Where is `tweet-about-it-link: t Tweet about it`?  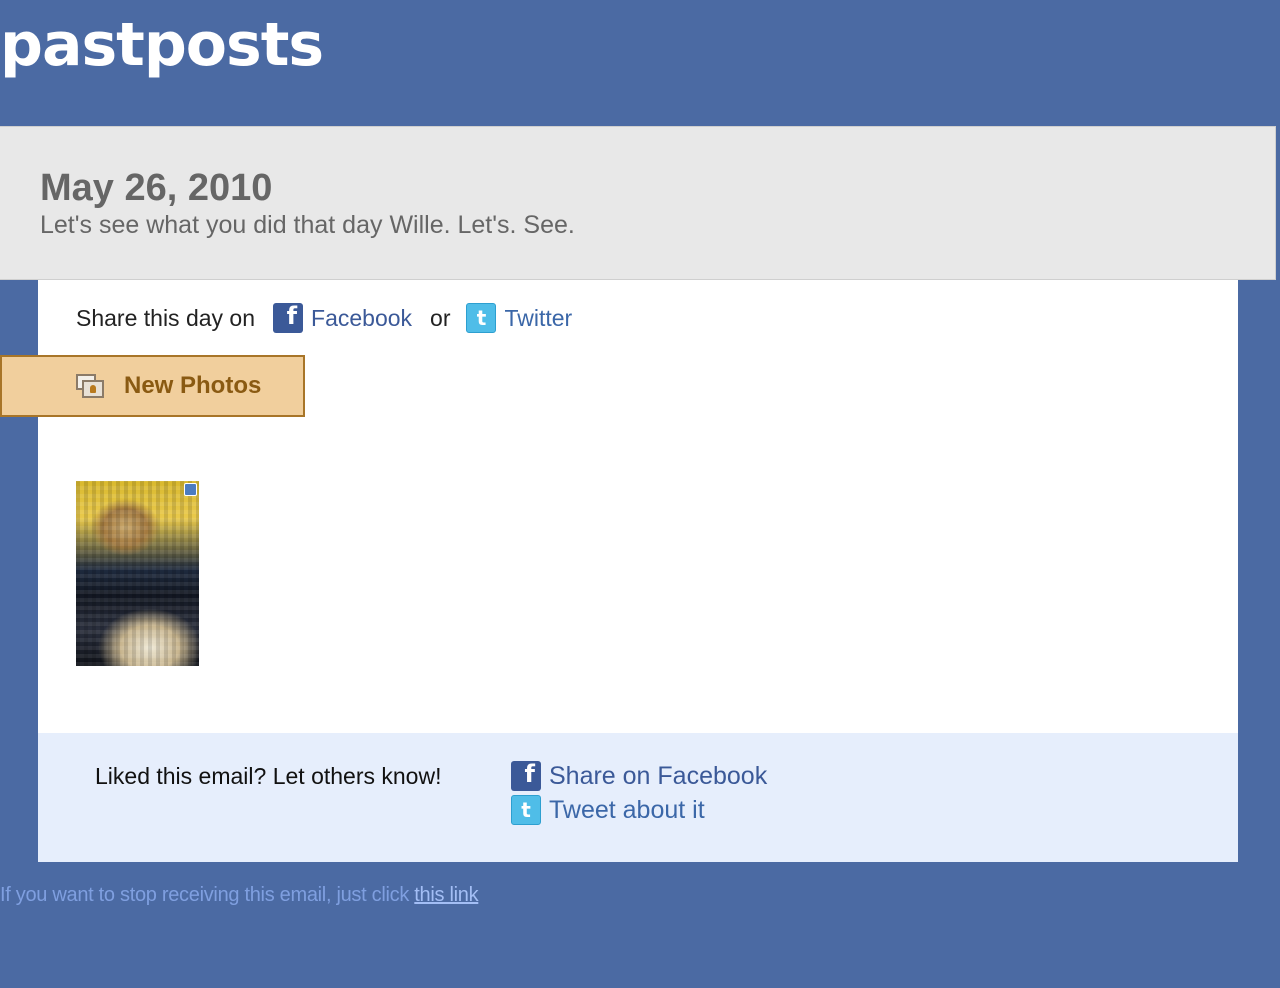 tweet-about-it-link: t Tweet about it is located at coordinates (639, 810).